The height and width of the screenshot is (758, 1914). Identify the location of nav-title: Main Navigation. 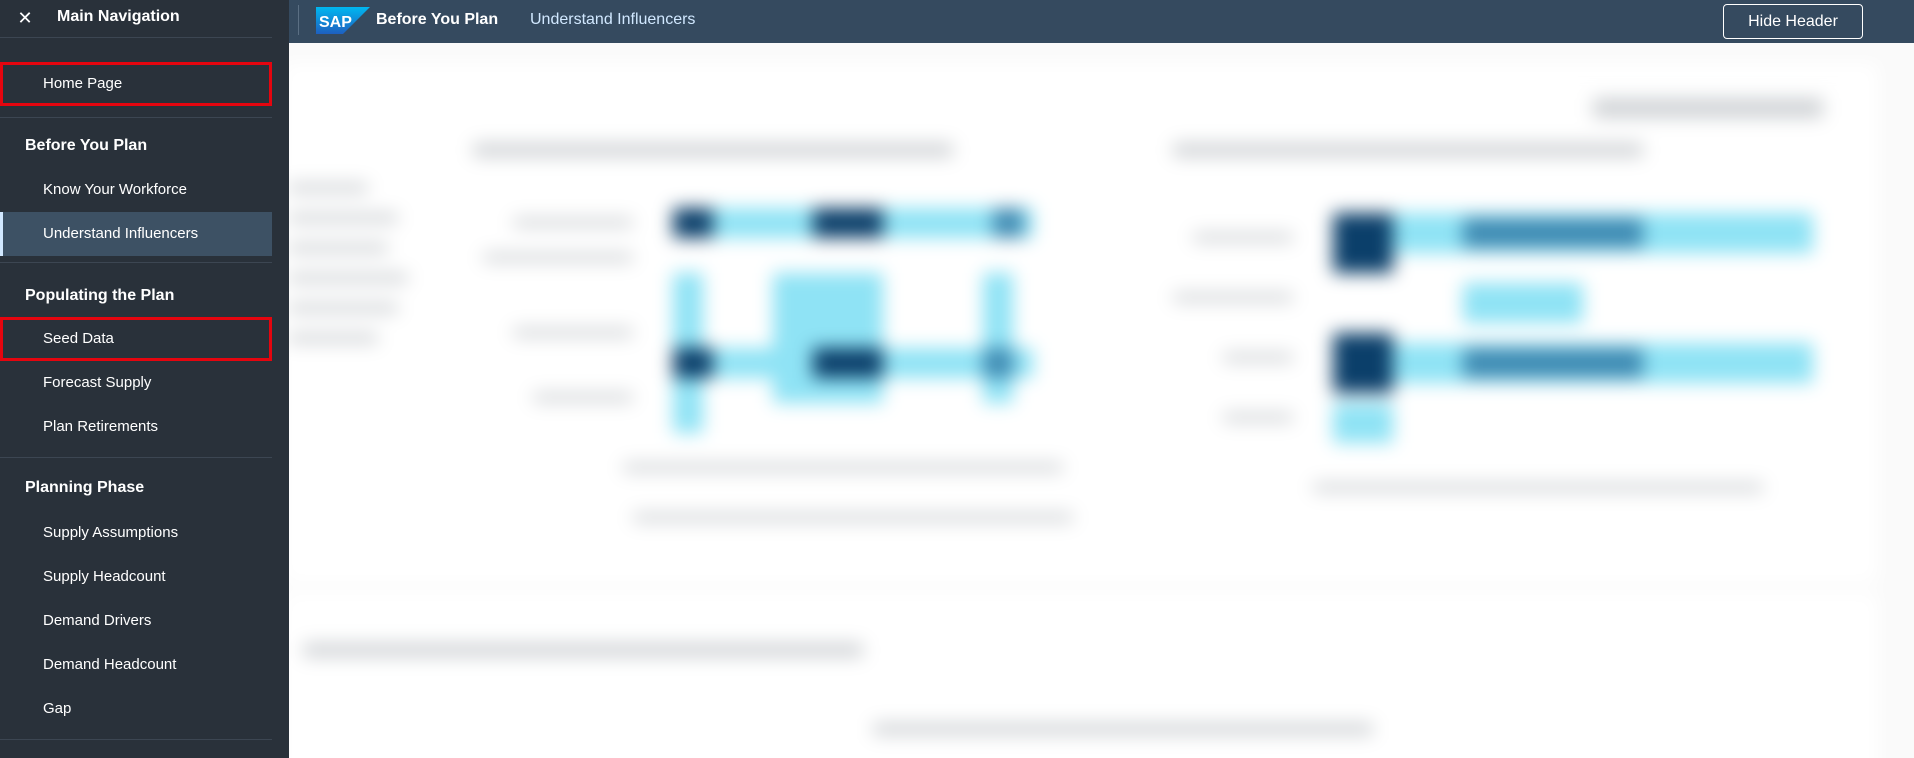
(118, 16).